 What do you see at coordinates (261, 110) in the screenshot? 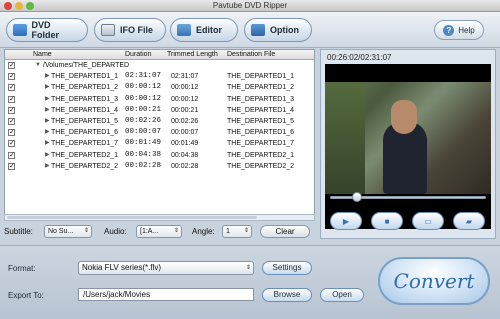
I see `row-destination-file: THE_DEPARTED1_4` at bounding box center [261, 110].